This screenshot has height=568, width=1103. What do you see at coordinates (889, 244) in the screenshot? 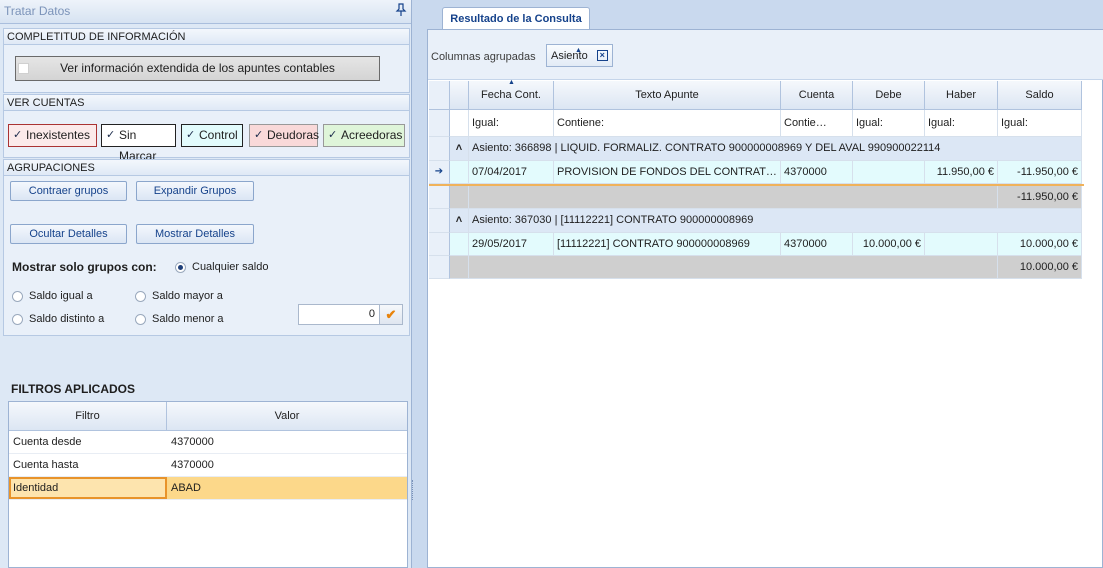
I see `debit-cell: 10.000,00 €` at bounding box center [889, 244].